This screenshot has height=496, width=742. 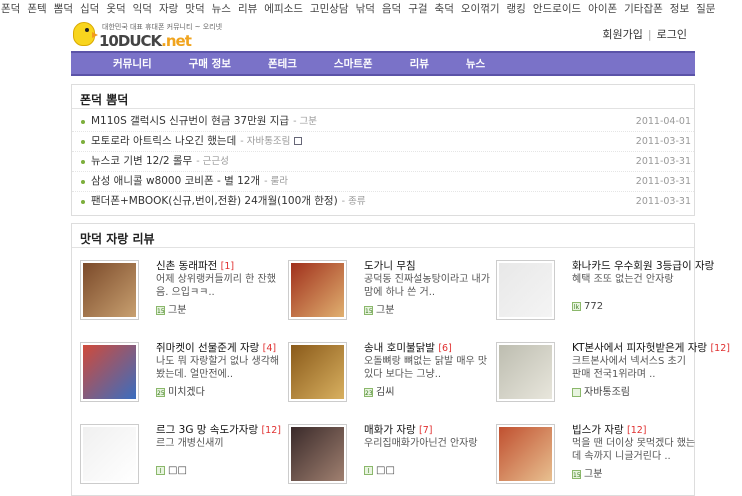 I want to click on review-title: 매화가 자랑 [7], so click(x=398, y=429).